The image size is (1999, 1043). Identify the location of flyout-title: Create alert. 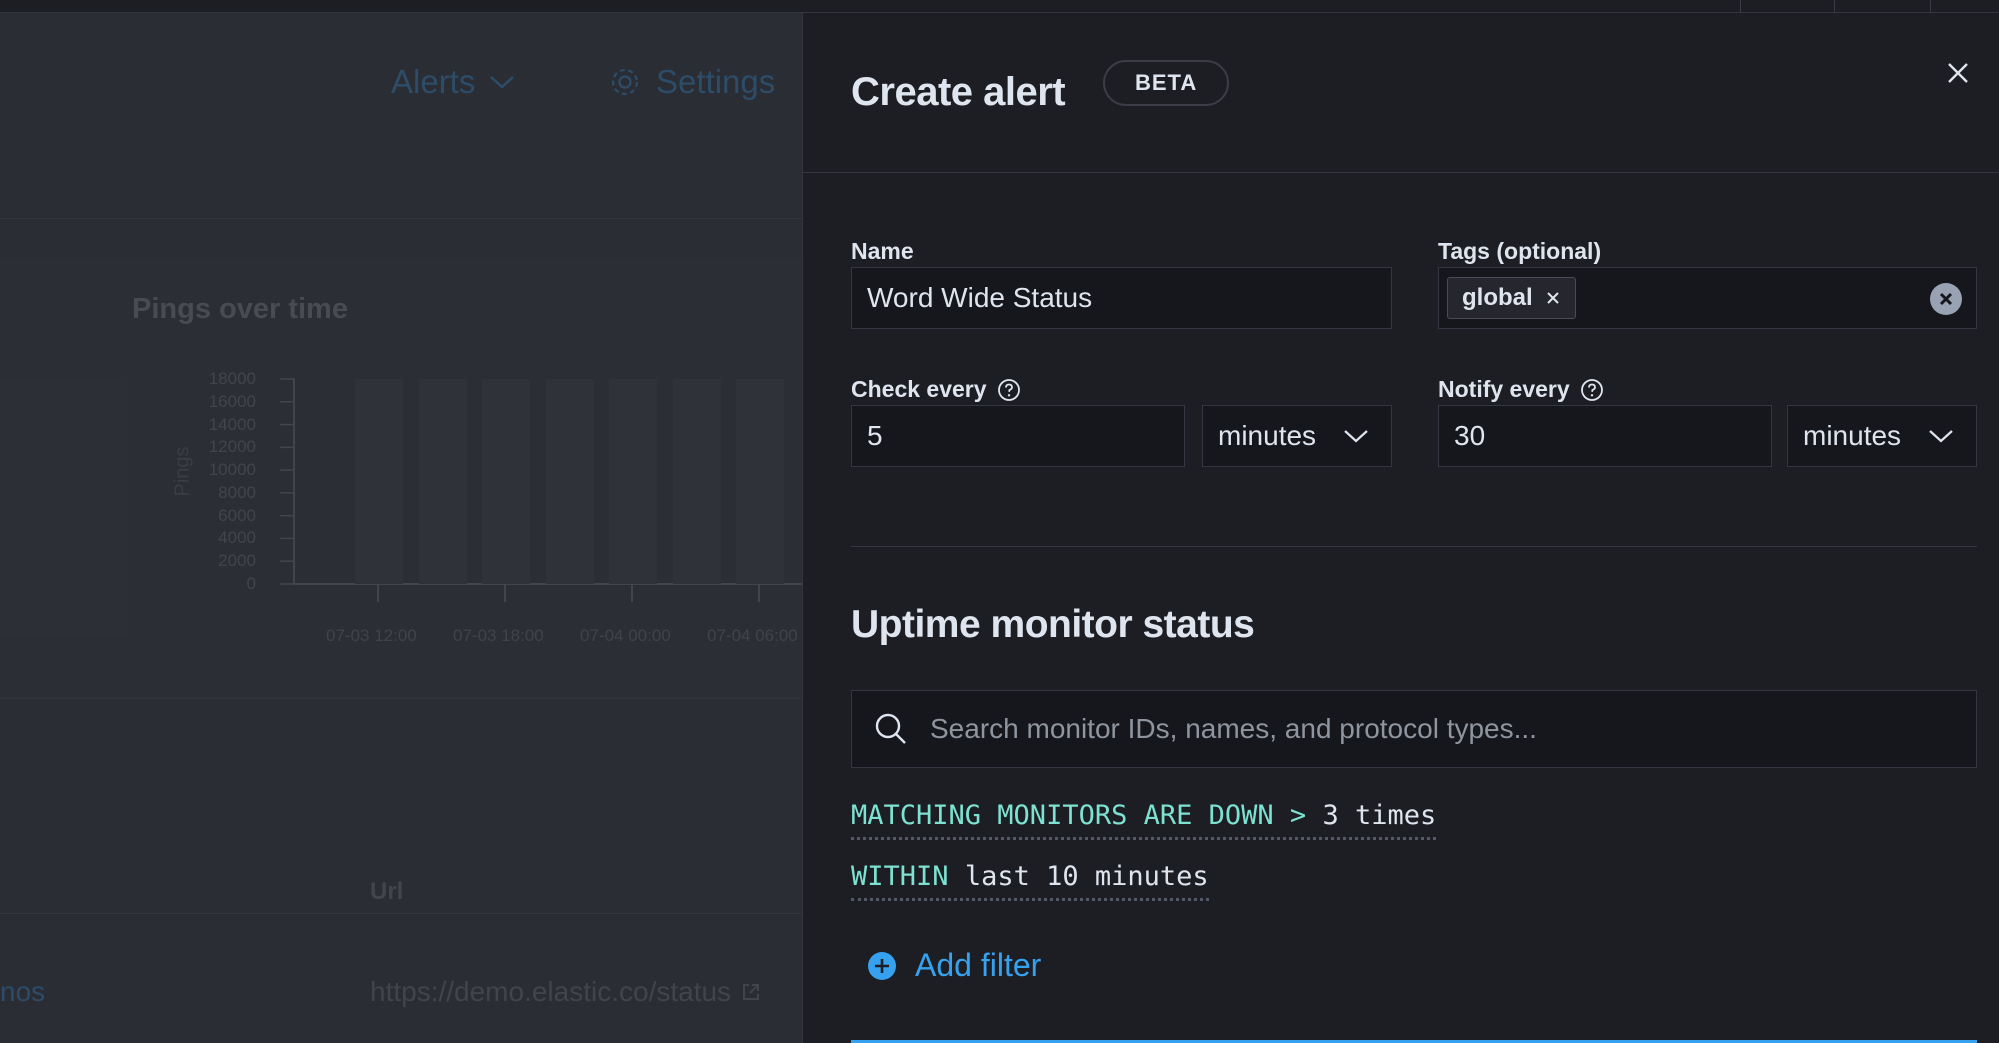
(958, 92).